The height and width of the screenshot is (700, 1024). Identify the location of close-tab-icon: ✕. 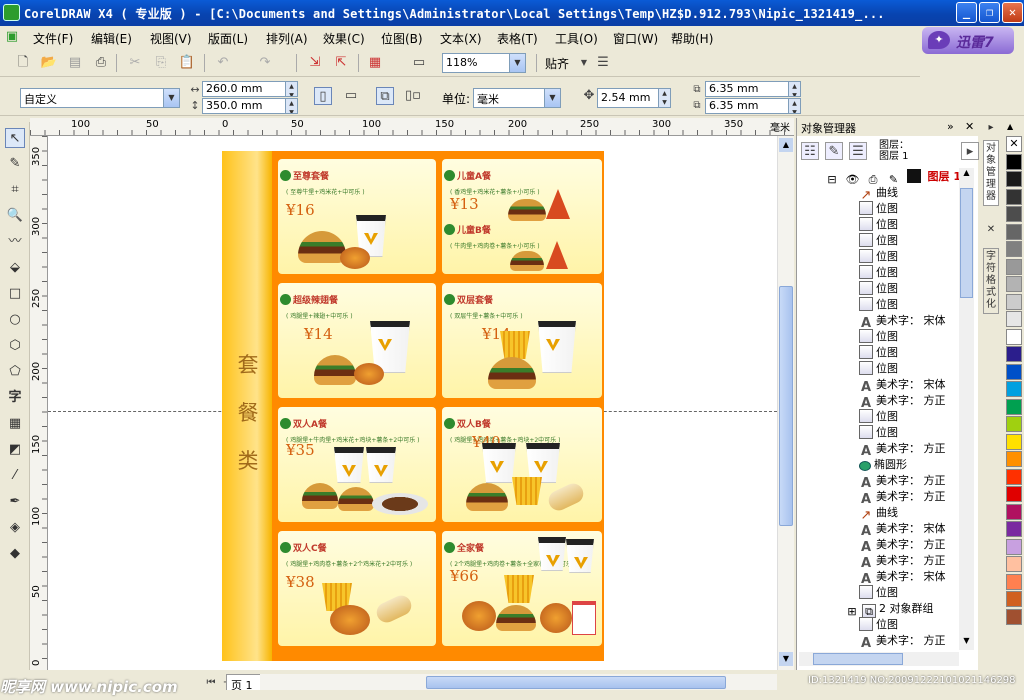
(991, 230).